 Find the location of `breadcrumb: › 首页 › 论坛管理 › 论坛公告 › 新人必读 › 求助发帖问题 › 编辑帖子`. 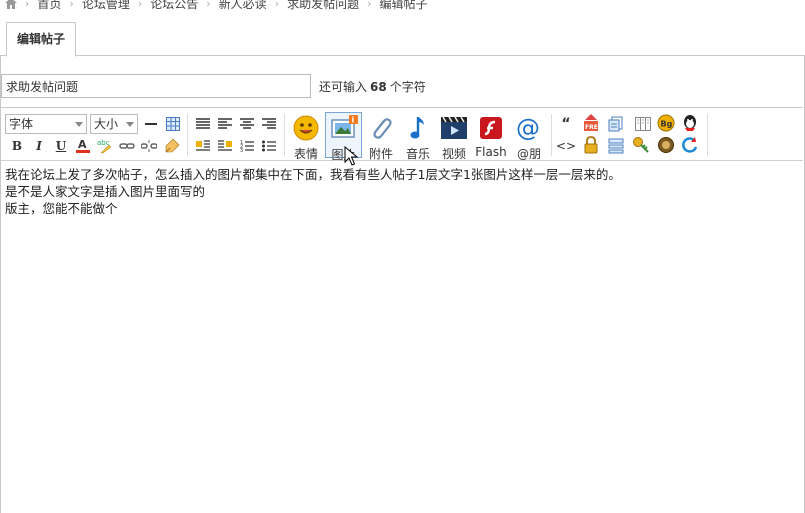

breadcrumb: › 首页 › 论坛管理 › 论坛公告 › 新人必读 › 求助发帖问题 › 编辑帖子 is located at coordinates (402, 5).